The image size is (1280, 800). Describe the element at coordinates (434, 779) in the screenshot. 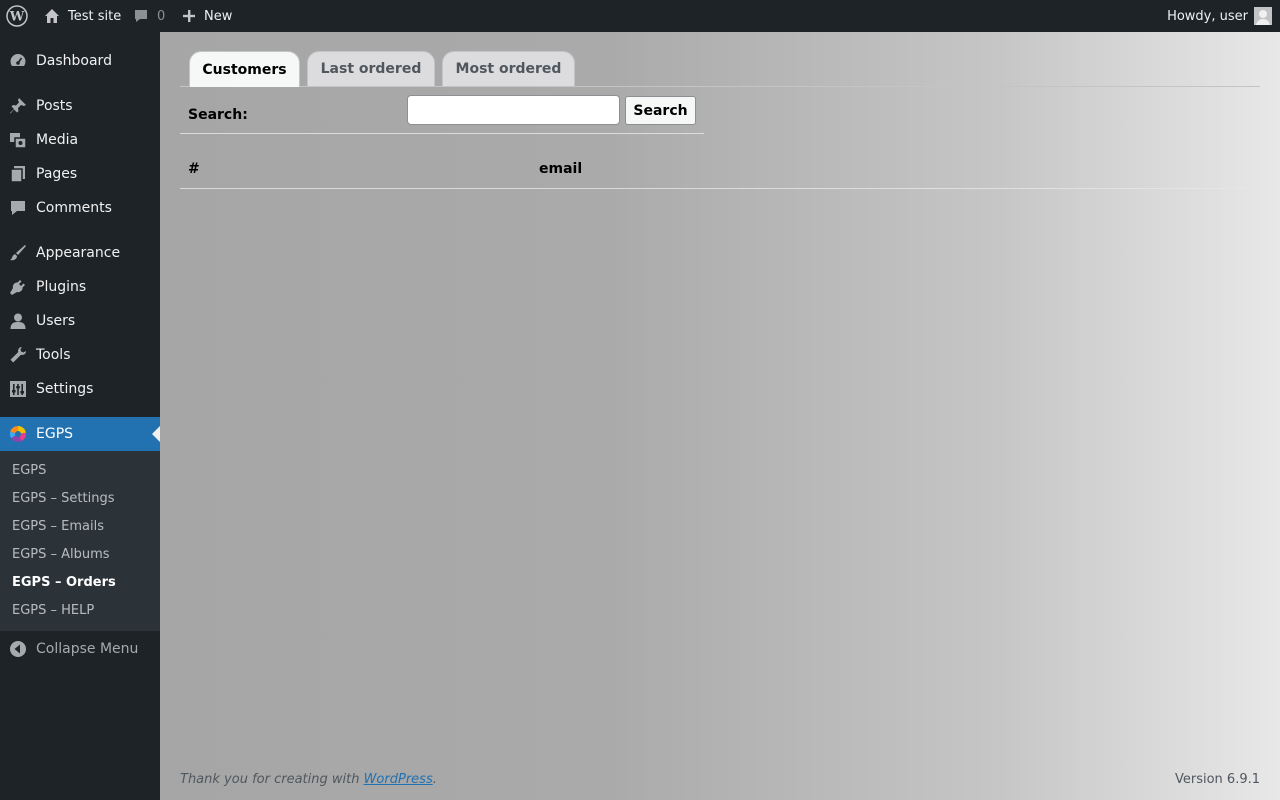

I see `footer-thanks-suffix: .` at that location.